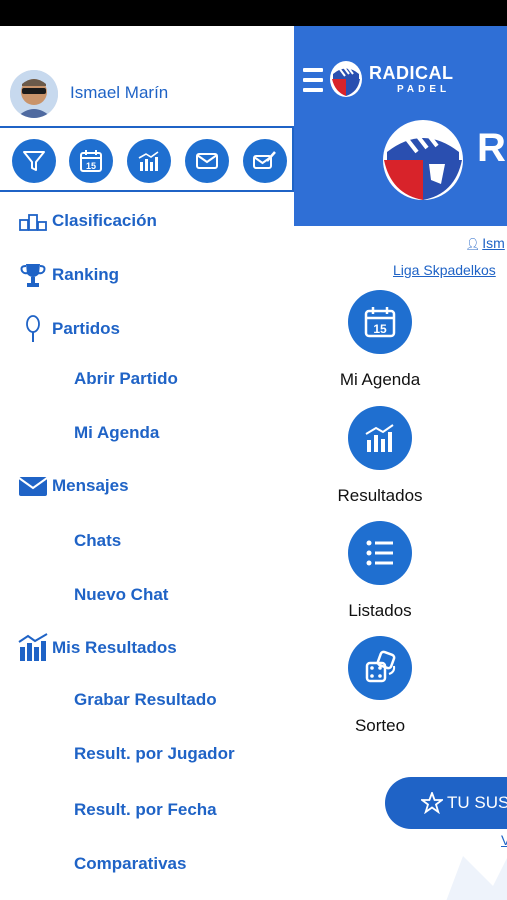  I want to click on dice-icon, so click(380, 668).